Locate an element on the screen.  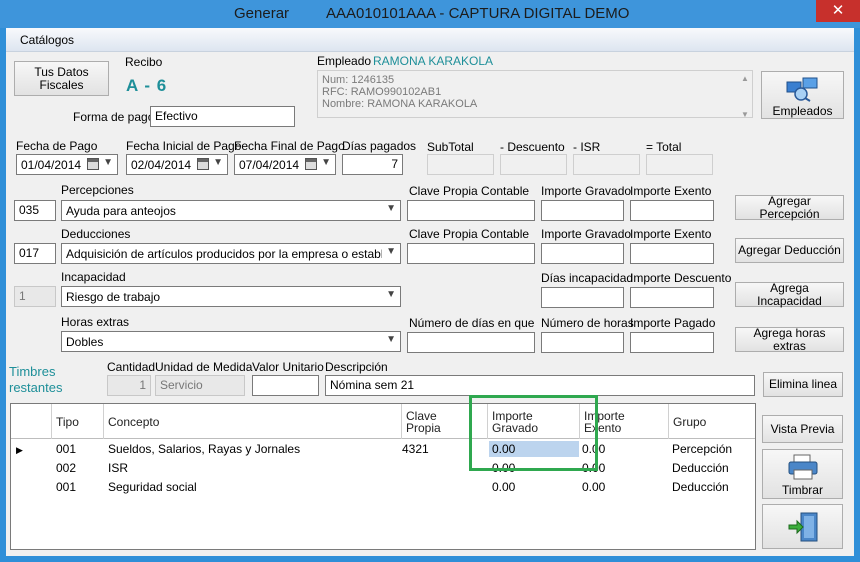
dias-incapacidad-label: Días incapacidad is located at coordinates (587, 278).